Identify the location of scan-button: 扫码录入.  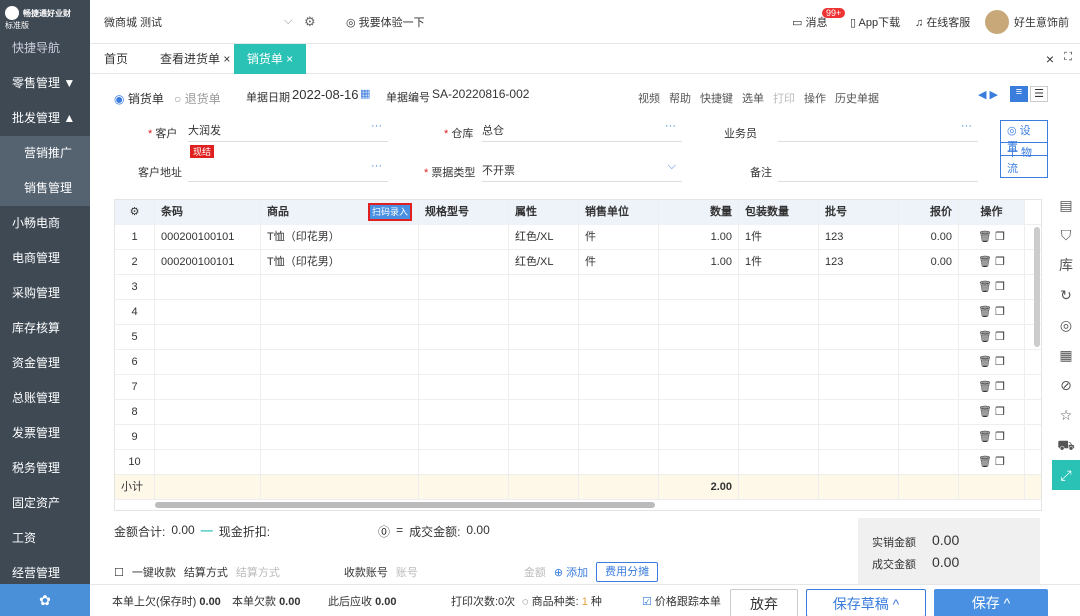
(390, 212).